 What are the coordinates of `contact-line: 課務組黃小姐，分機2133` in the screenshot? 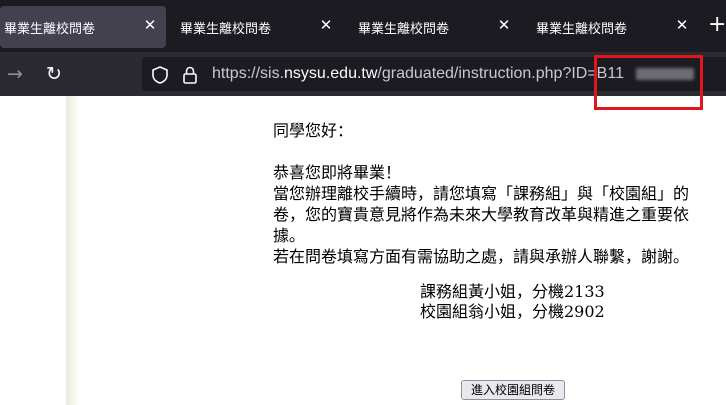 It's located at (512, 291).